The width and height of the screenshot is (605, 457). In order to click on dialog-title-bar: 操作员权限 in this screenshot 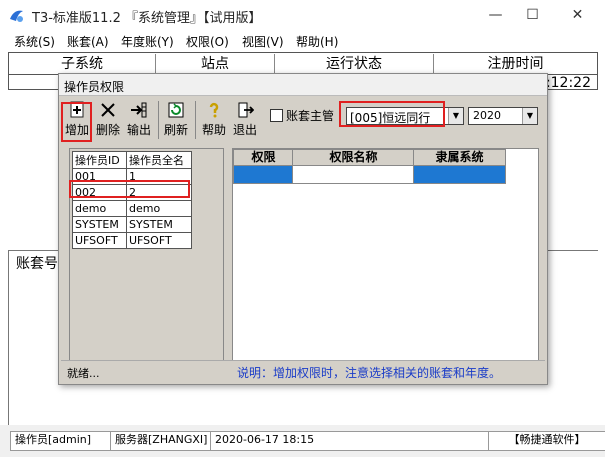, I will do `click(303, 85)`.